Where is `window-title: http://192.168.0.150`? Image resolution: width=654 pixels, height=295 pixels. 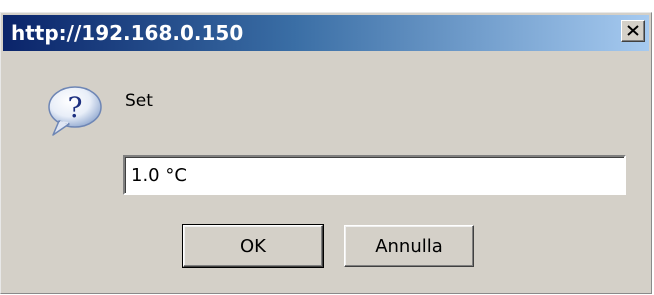
window-title: http://192.168.0.150 is located at coordinates (127, 33).